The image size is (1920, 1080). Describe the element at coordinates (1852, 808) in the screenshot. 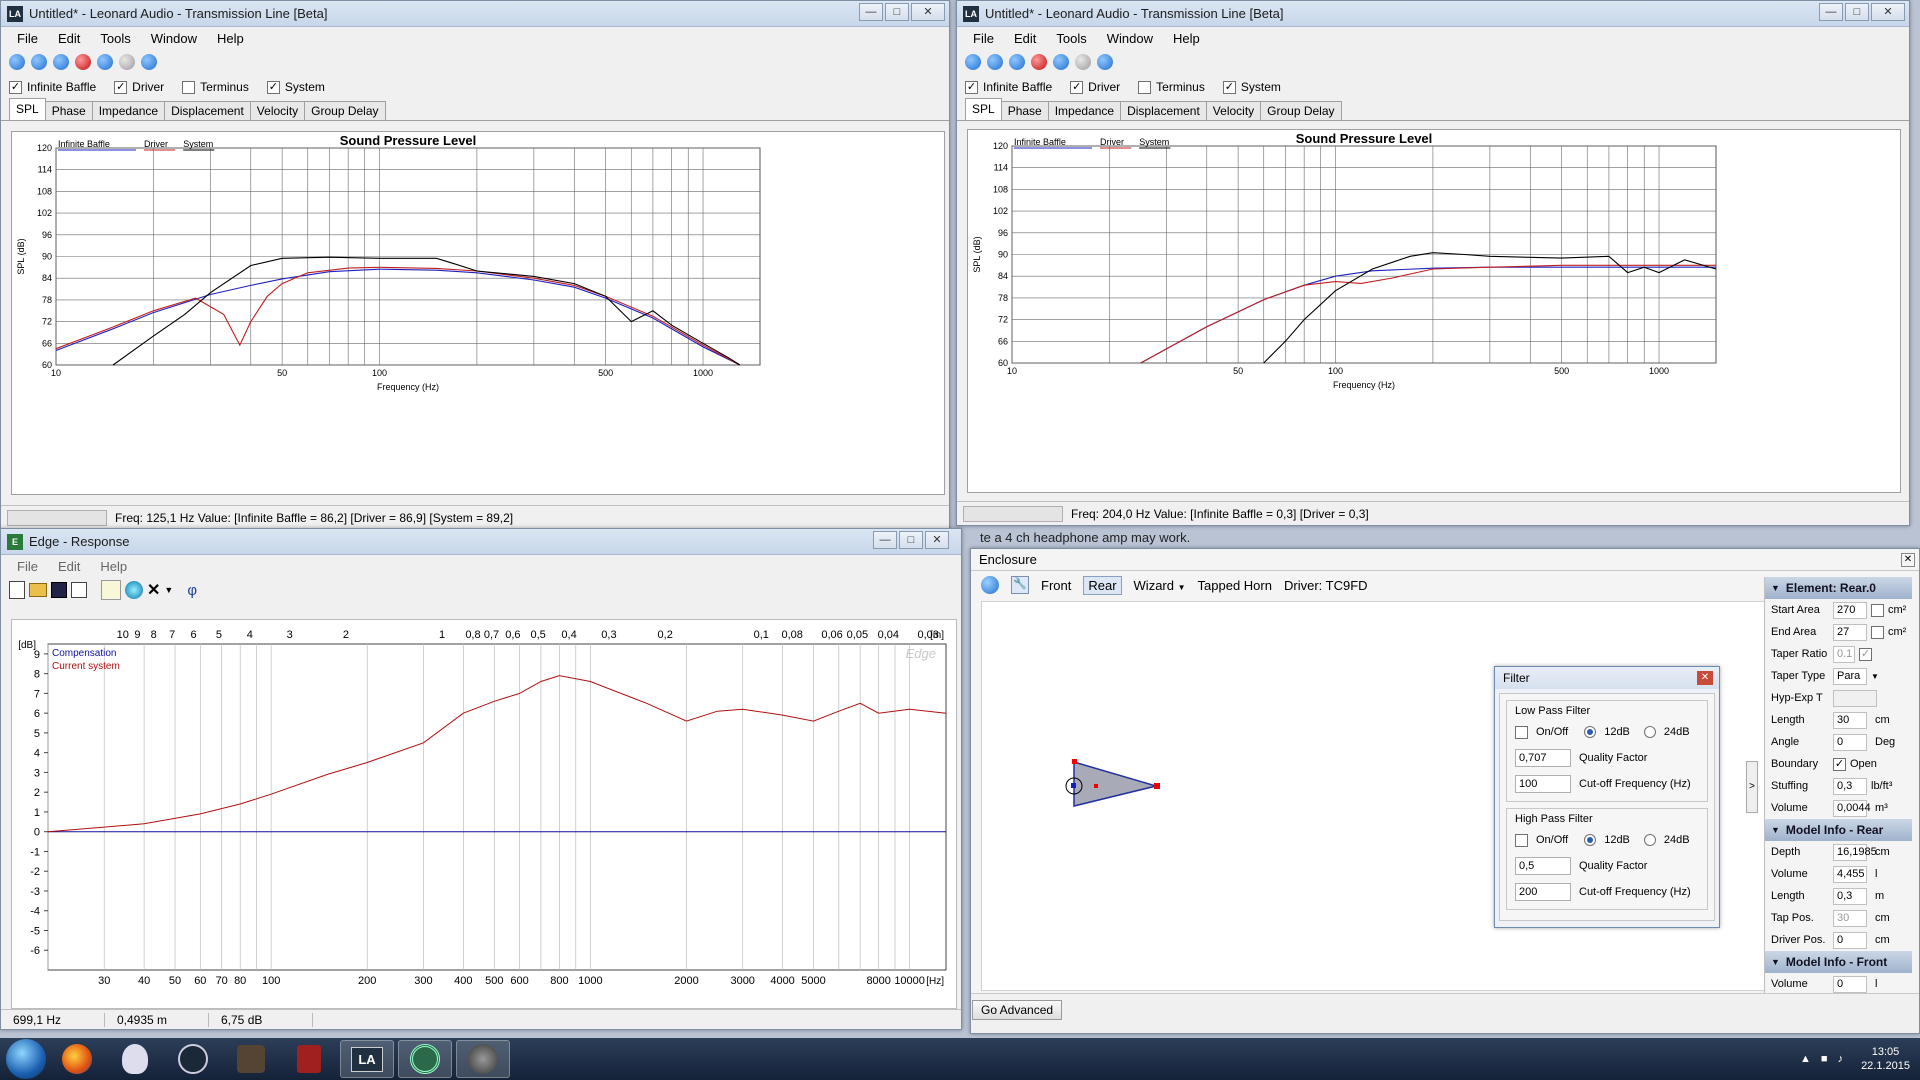

I see `prop-value: 0,0044` at that location.